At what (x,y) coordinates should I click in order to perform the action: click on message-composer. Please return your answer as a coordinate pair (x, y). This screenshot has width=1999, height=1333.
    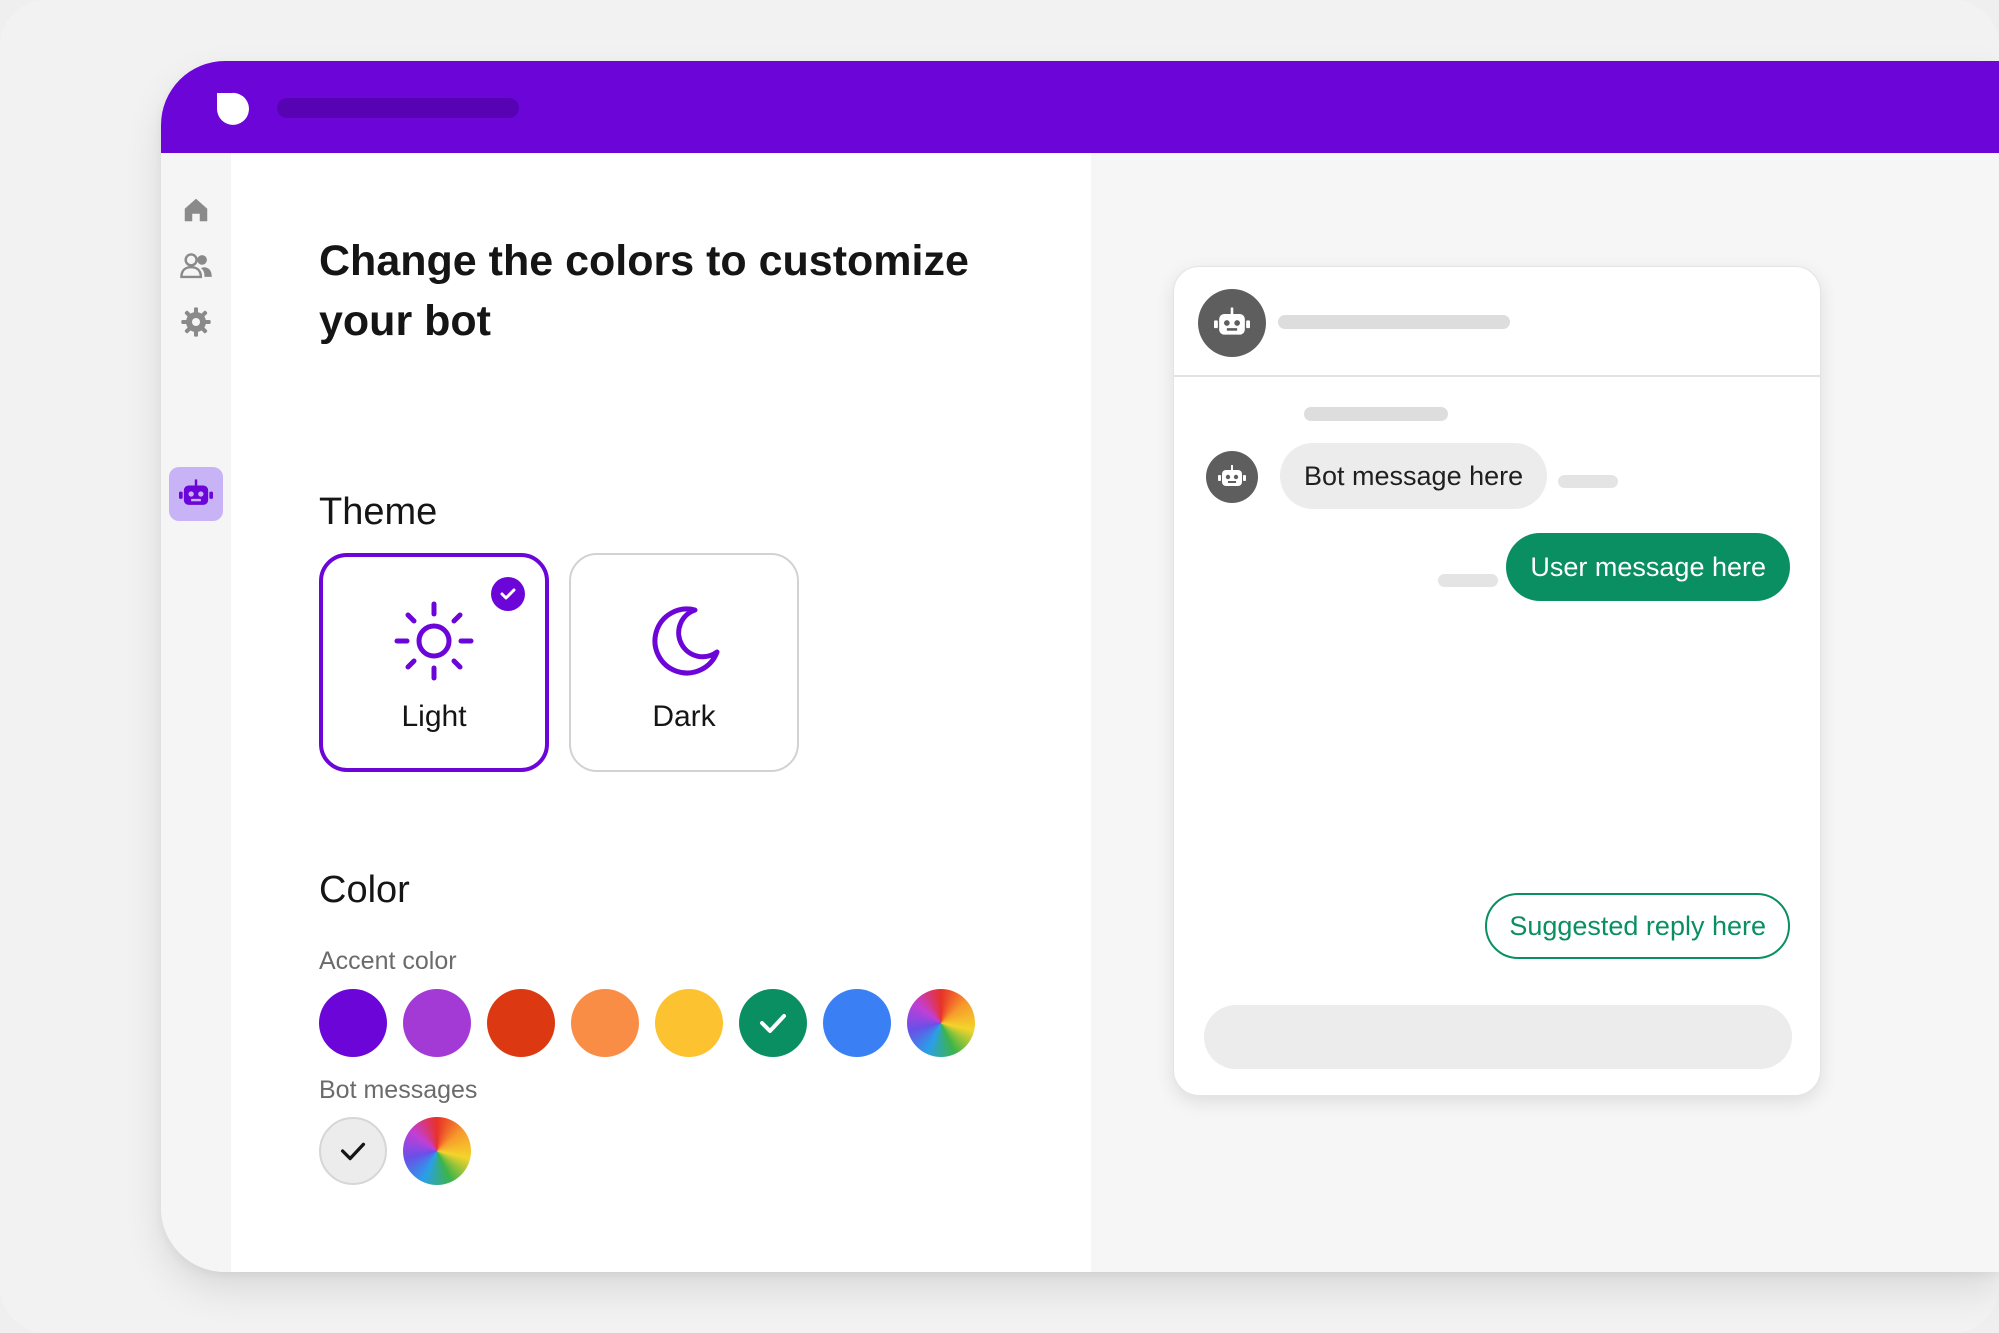
    Looking at the image, I should click on (1498, 1037).